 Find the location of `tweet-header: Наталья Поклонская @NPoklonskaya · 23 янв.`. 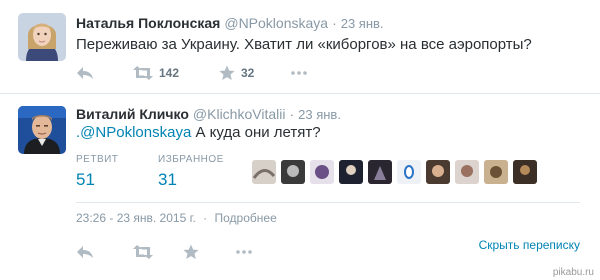

tweet-header: Наталья Поклонская @NPoklonskaya · 23 янв. is located at coordinates (230, 23).